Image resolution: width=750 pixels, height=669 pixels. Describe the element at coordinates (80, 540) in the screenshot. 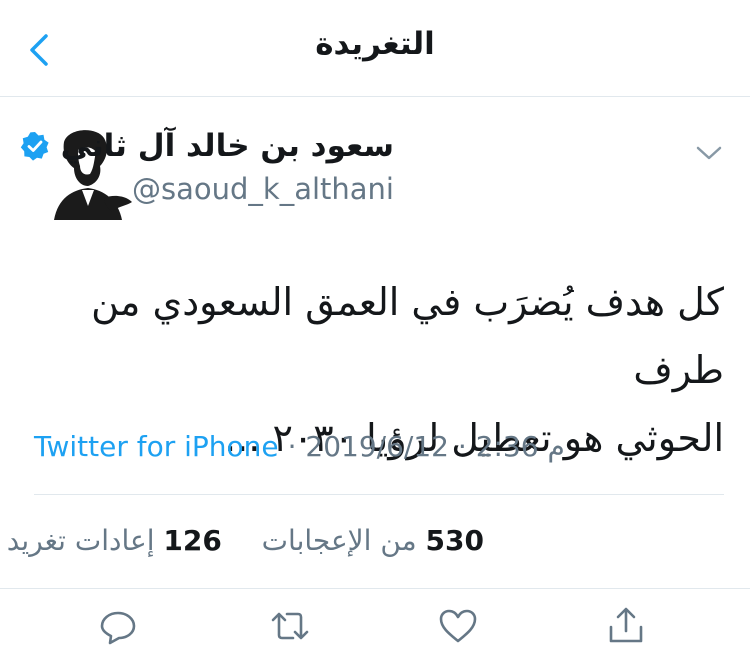

I see `retweets-label: إعادات تغريد` at that location.